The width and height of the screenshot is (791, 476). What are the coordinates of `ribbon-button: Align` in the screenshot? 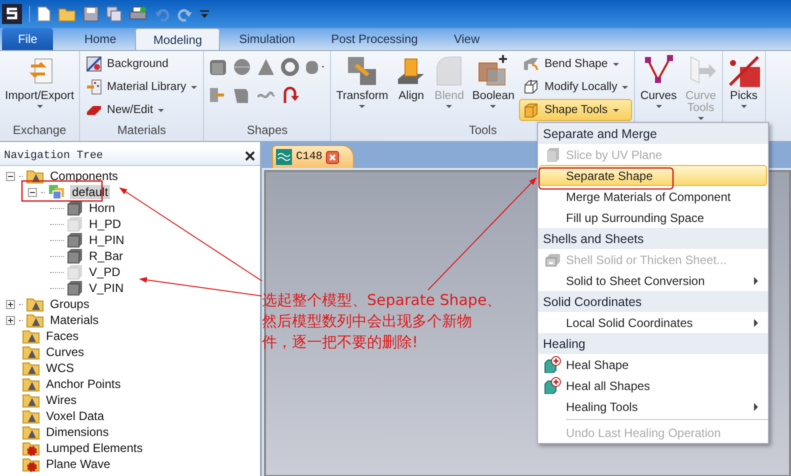 It's located at (411, 78).